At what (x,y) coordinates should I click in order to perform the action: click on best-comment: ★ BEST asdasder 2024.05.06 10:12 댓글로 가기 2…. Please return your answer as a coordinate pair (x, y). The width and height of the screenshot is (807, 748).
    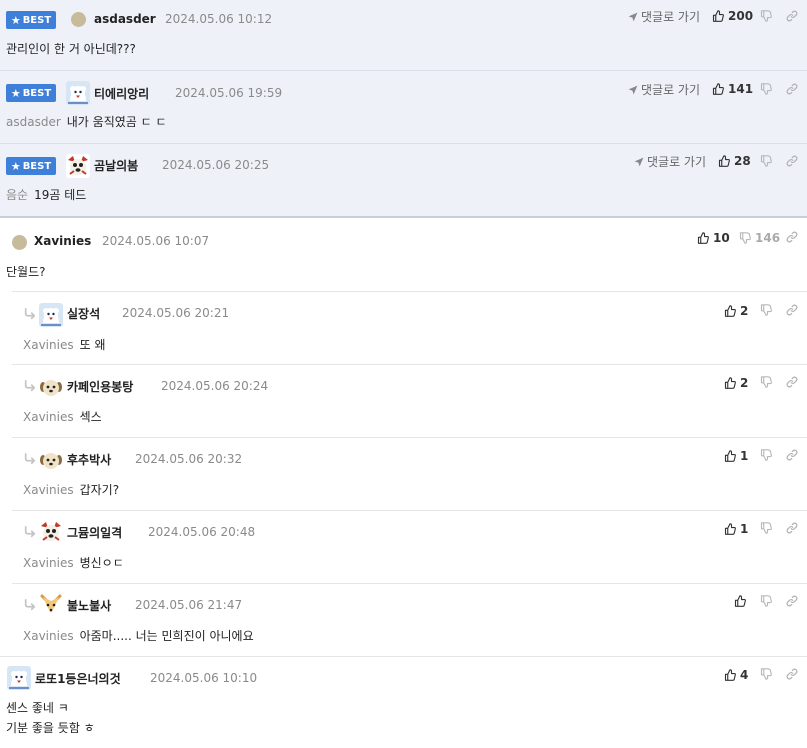
    Looking at the image, I should click on (403, 35).